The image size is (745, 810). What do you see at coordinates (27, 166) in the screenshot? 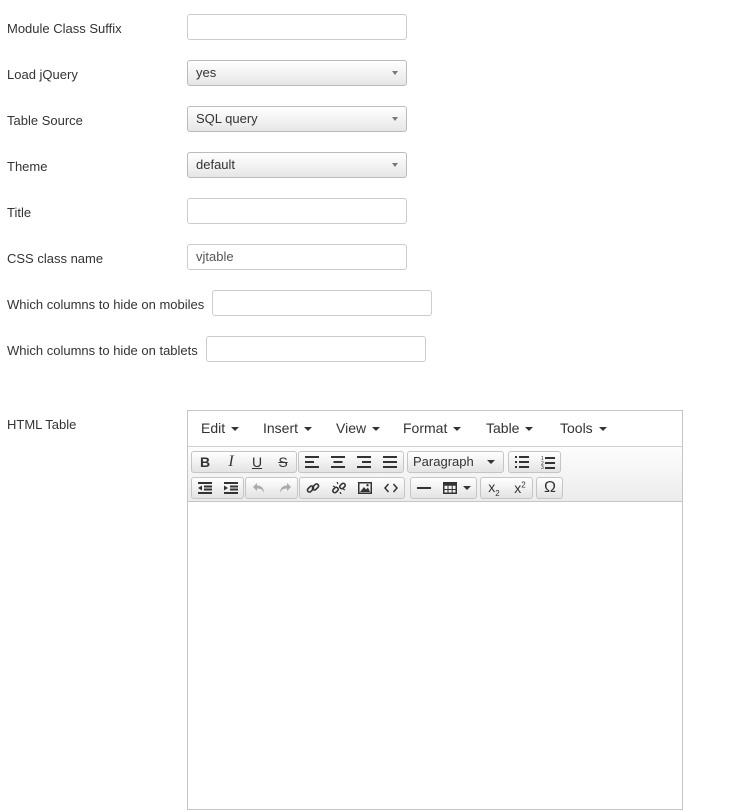
I see `theme-label: Theme` at bounding box center [27, 166].